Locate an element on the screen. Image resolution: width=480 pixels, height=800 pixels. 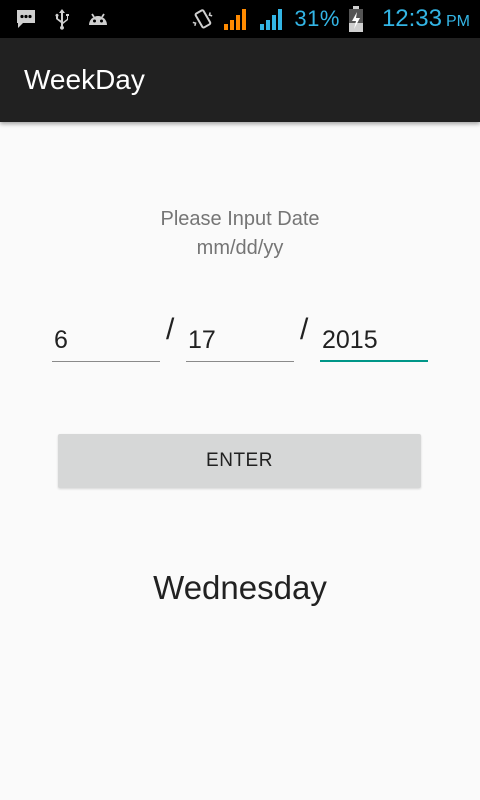
prompt-text: Please Input Date is located at coordinates (240, 219).